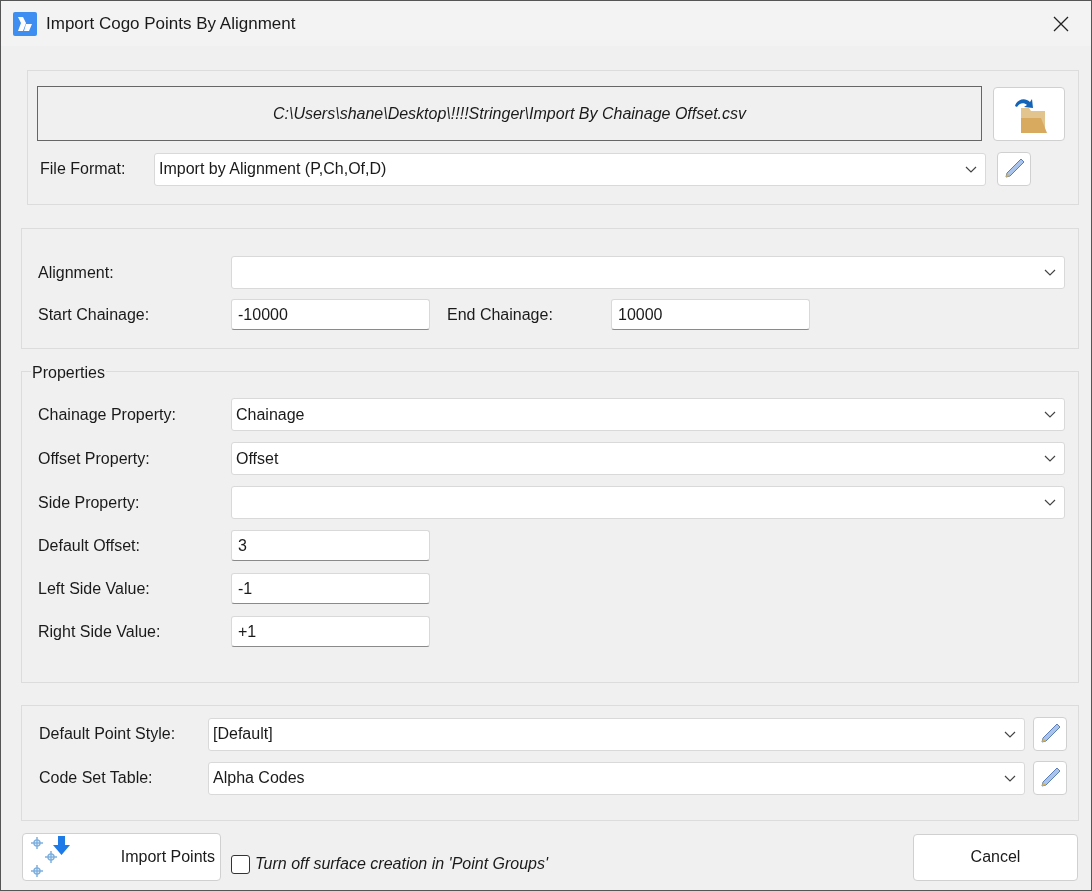 This screenshot has height=891, width=1092. Describe the element at coordinates (330, 631) in the screenshot. I see `property-field: +1` at that location.